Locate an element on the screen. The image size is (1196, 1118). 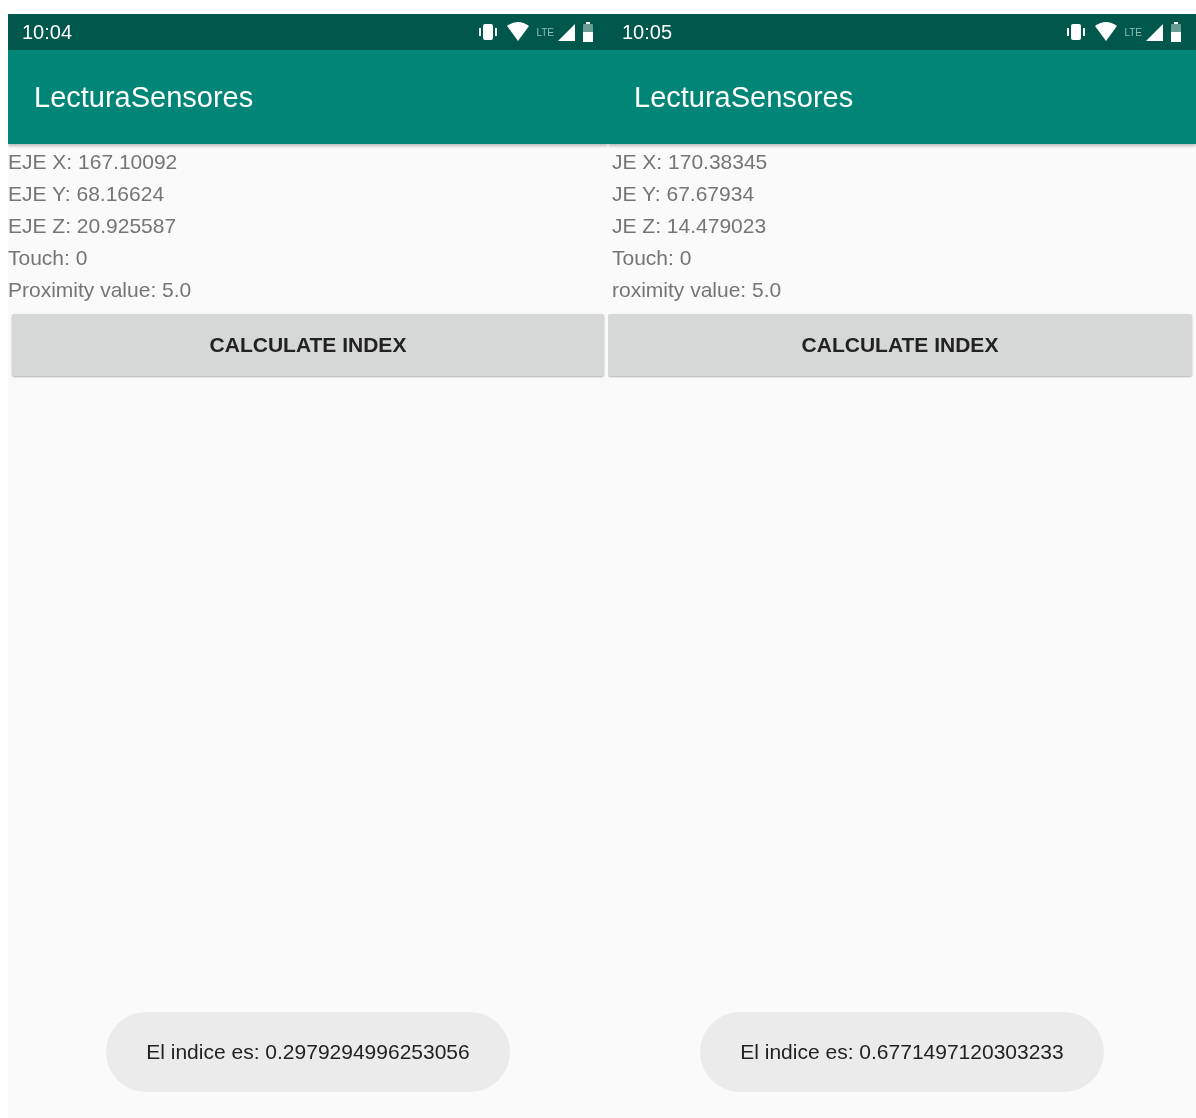
sensor-reading: JE Y: 67.67934 is located at coordinates (683, 194).